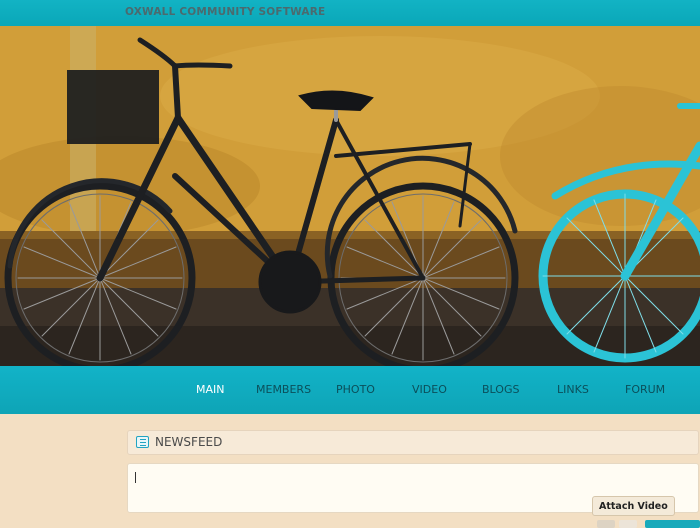 The height and width of the screenshot is (528, 700). Describe the element at coordinates (429, 389) in the screenshot. I see `nav-item-video: VIDEO` at that location.